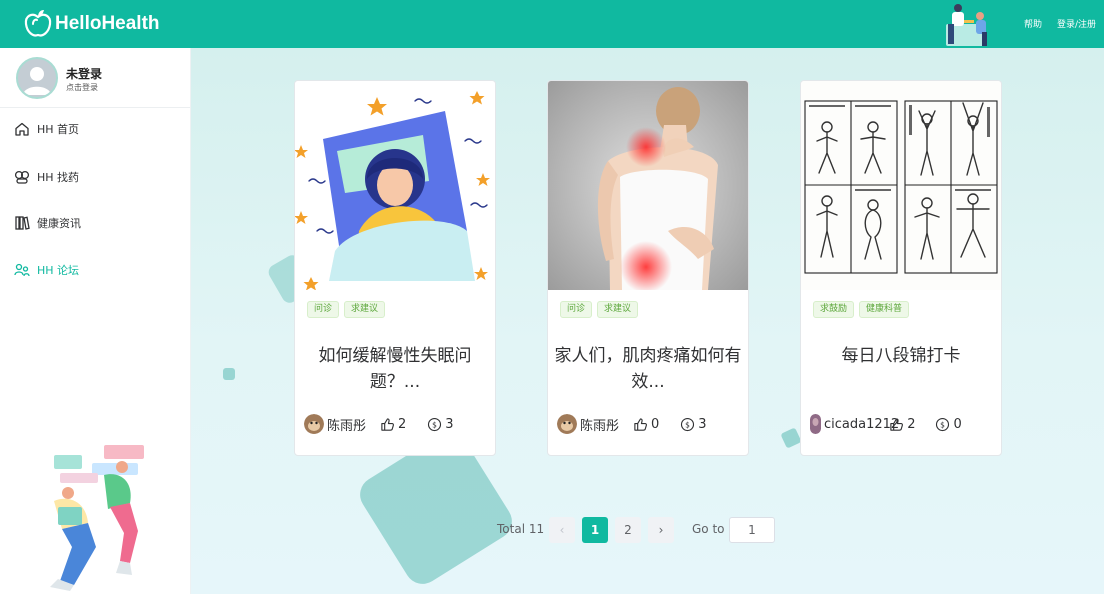 The height and width of the screenshot is (594, 1104). I want to click on chevron-right-icon: ›, so click(661, 530).